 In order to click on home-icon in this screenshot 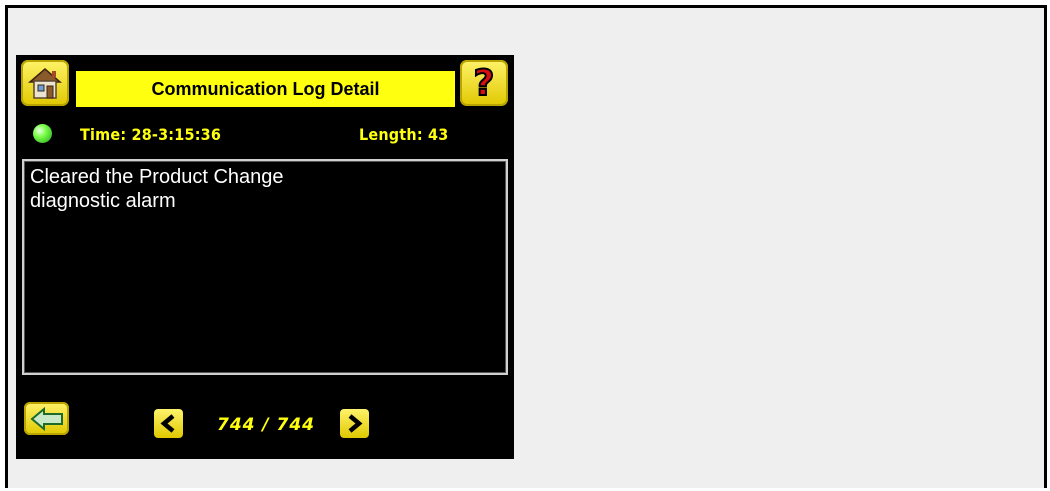, I will do `click(45, 83)`.